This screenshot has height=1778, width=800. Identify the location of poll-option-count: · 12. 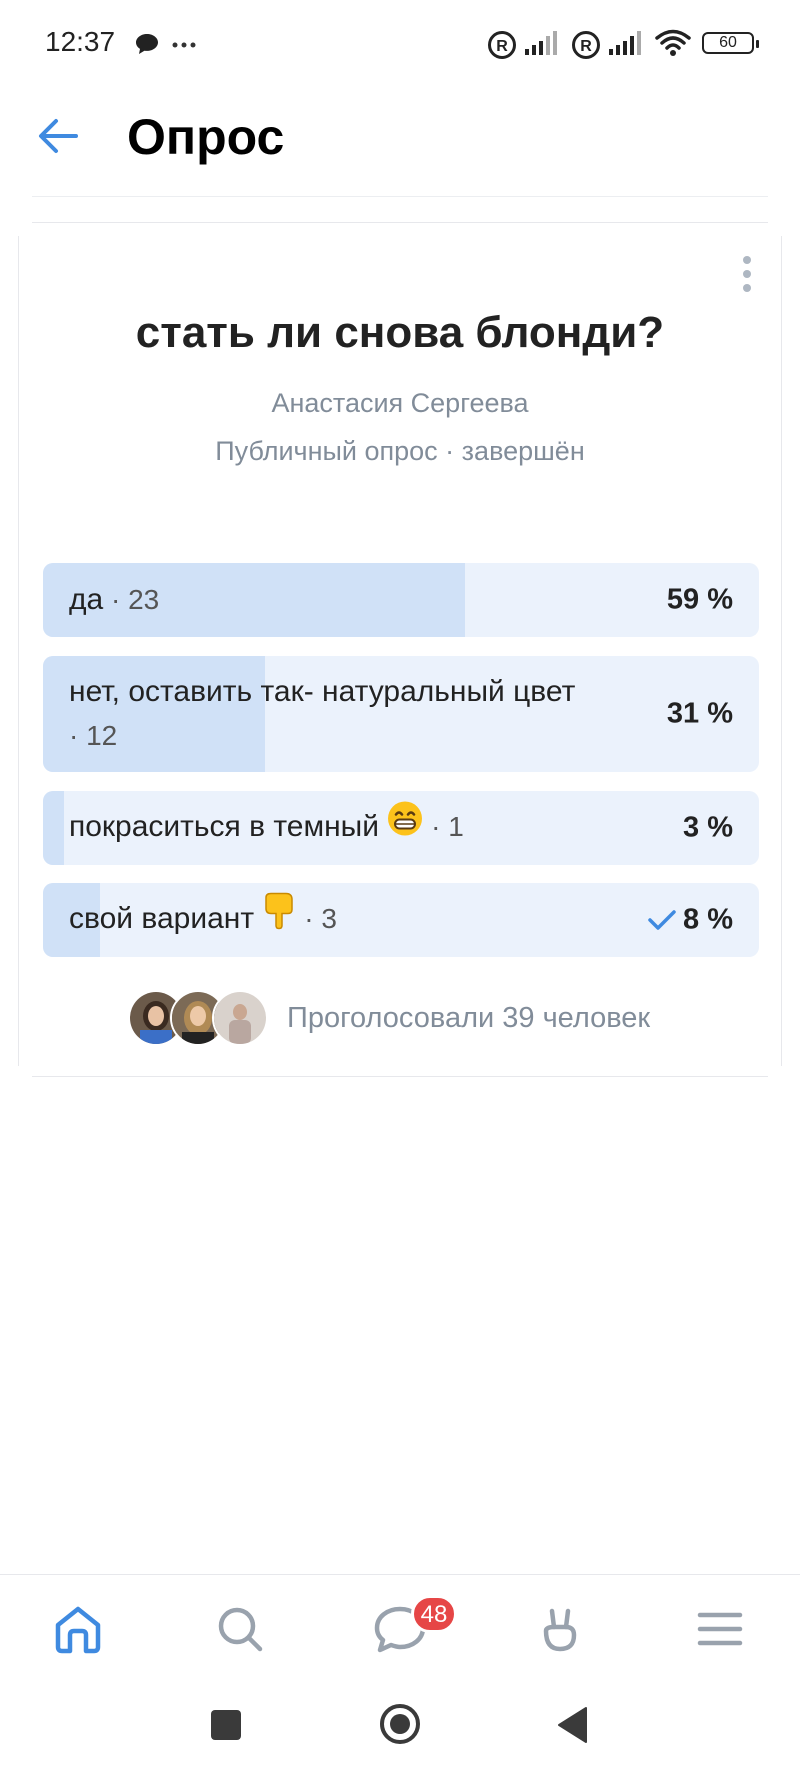
(93, 735).